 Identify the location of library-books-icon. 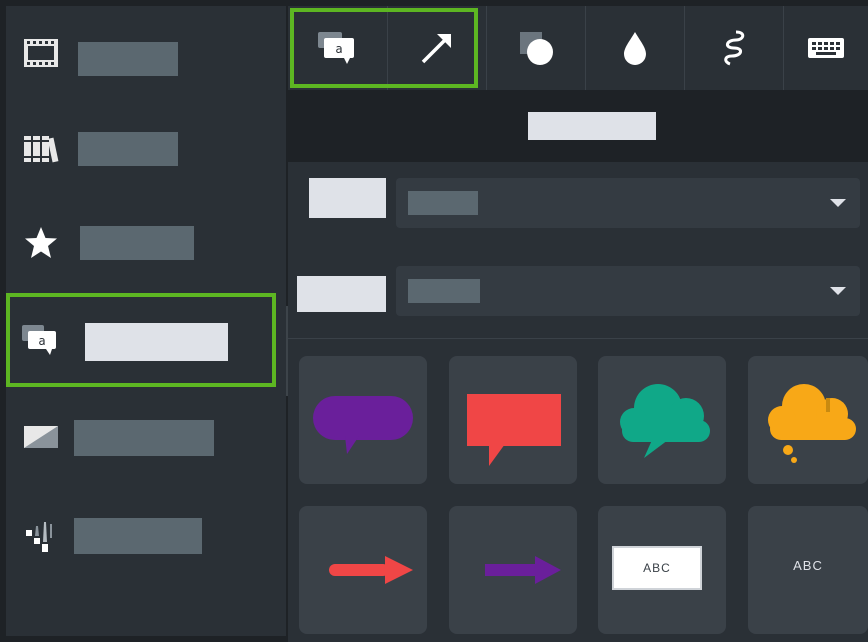
(41, 149).